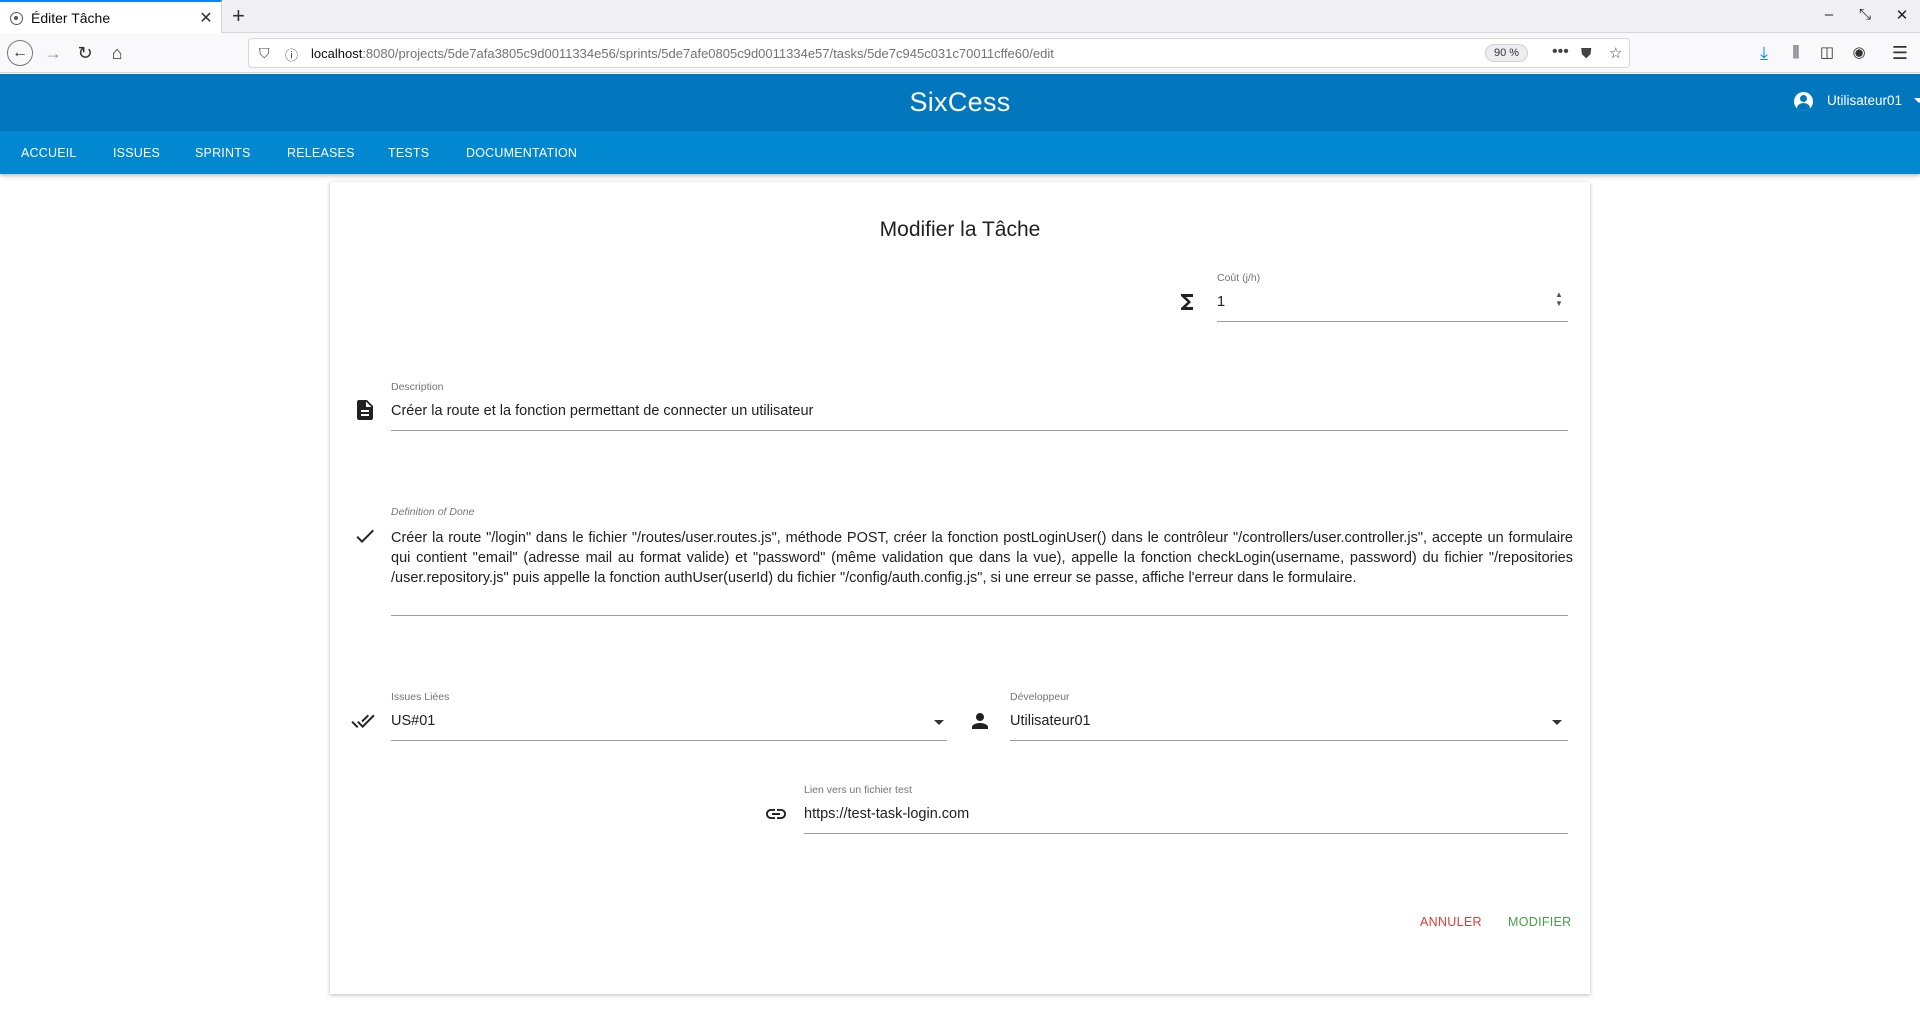 Image resolution: width=1920 pixels, height=1030 pixels. I want to click on developer-select: Utilisateur01, so click(1050, 721).